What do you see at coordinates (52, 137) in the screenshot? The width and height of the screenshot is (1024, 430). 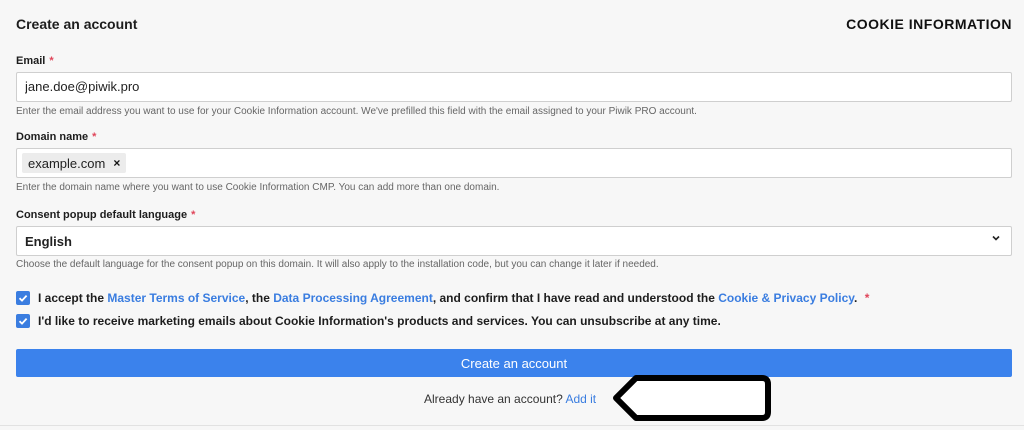 I see `domain-label-text: Domain name` at bounding box center [52, 137].